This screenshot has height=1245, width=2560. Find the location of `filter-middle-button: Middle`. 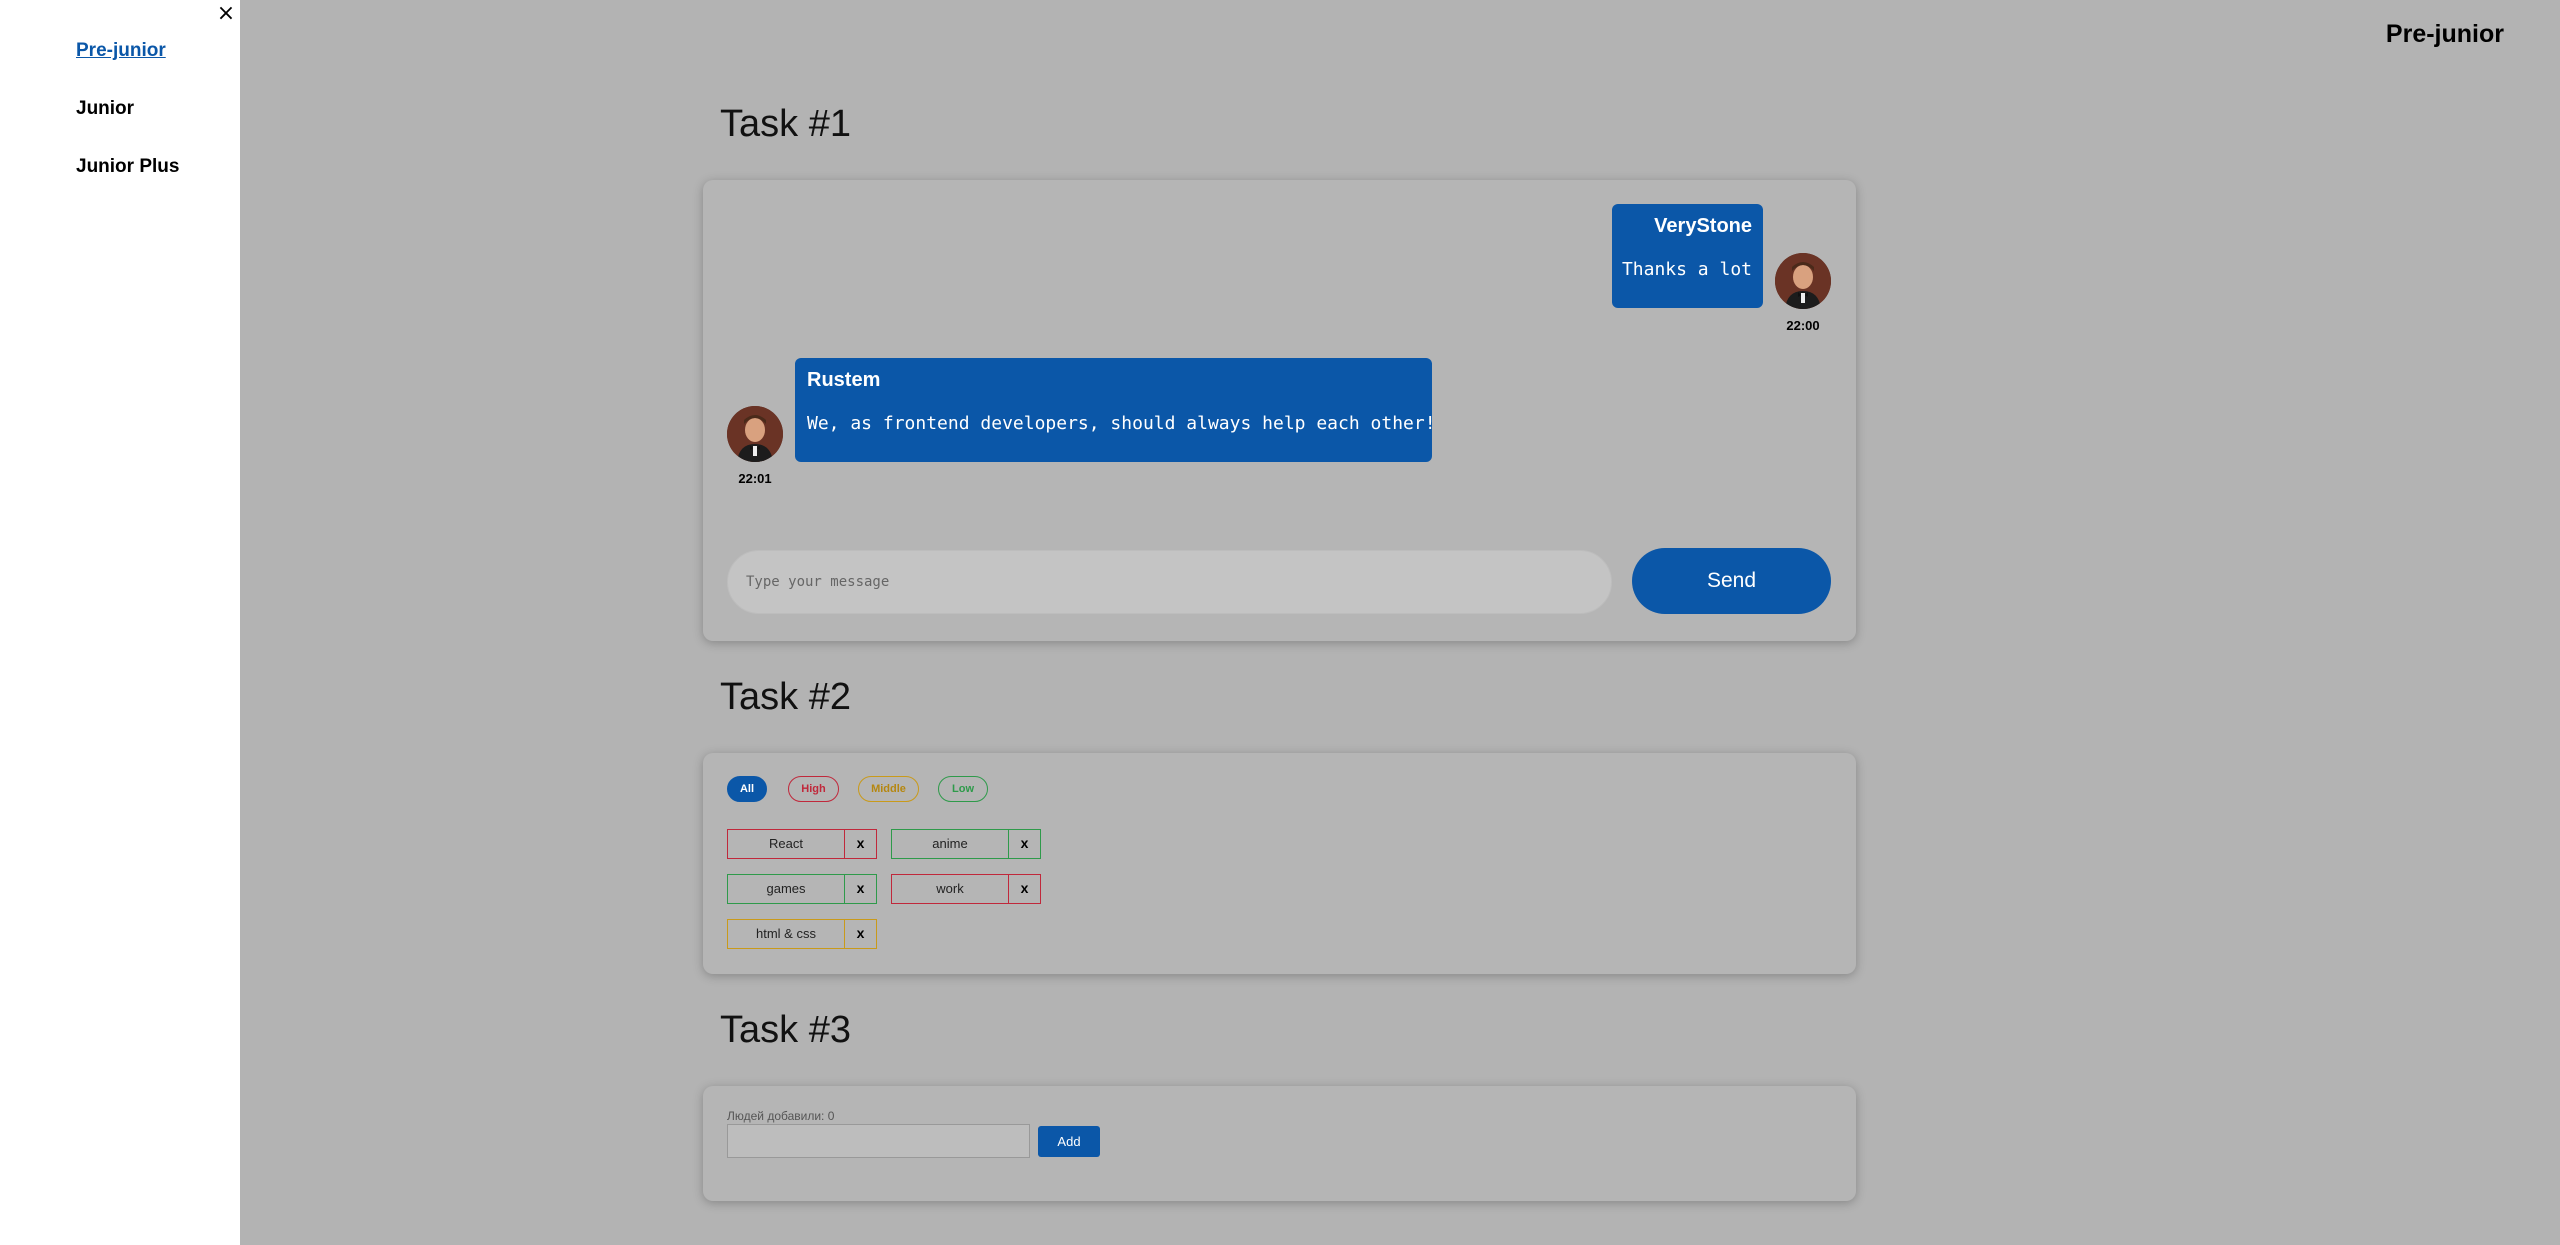

filter-middle-button: Middle is located at coordinates (888, 789).